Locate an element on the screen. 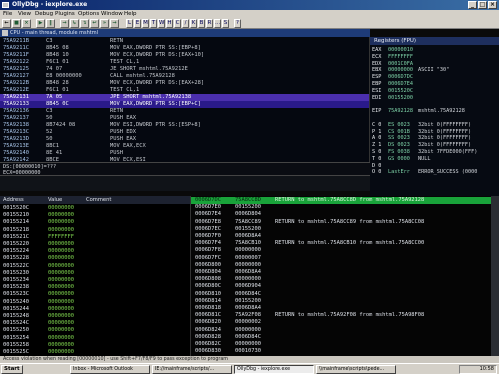 The image size is (499, 374). taskbar-item-outlook: Inbox - Microsoft Outlook is located at coordinates (110, 369).